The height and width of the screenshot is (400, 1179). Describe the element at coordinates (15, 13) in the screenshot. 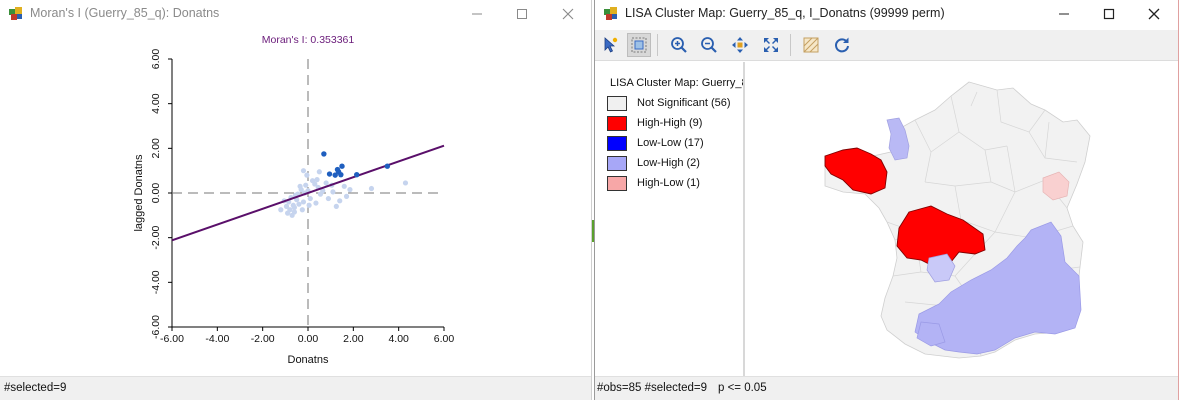

I see `geoda-app-icon` at that location.